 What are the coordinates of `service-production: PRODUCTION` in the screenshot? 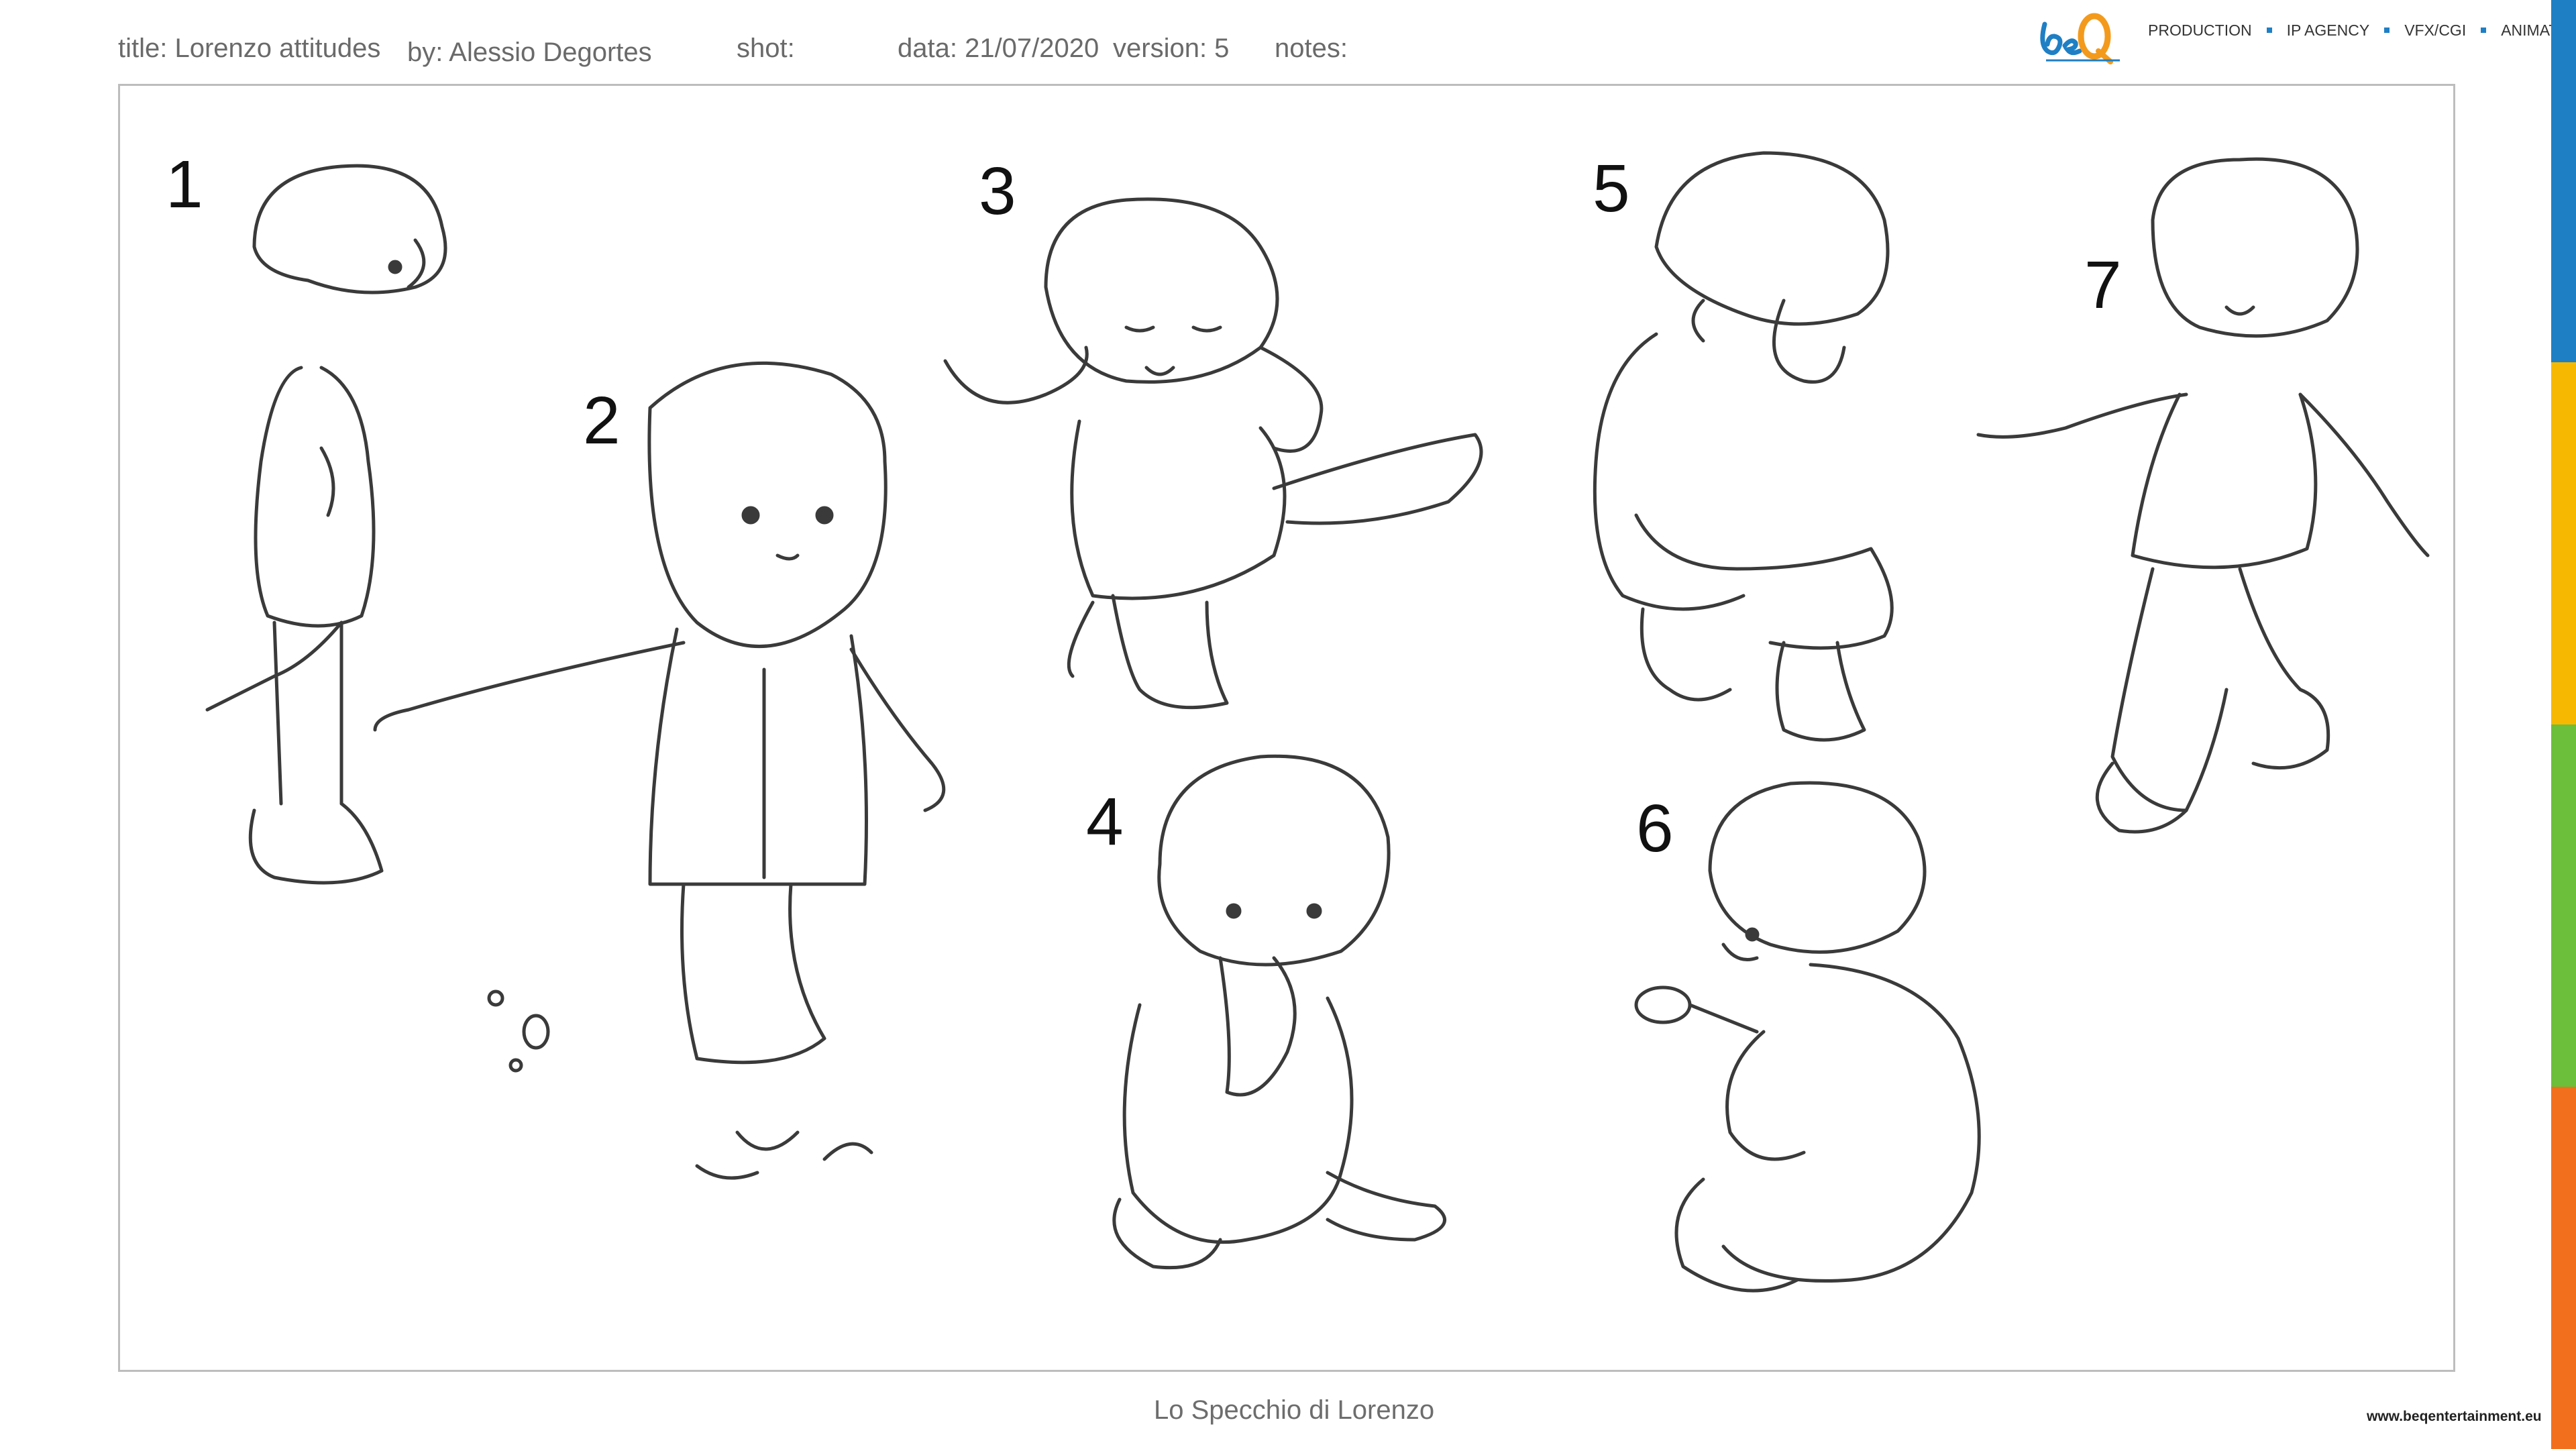 It's located at (2200, 30).